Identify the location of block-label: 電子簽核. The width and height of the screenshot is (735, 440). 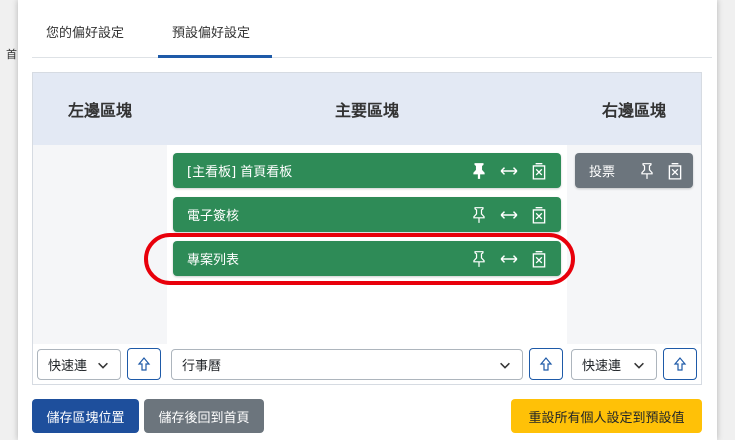
(213, 216).